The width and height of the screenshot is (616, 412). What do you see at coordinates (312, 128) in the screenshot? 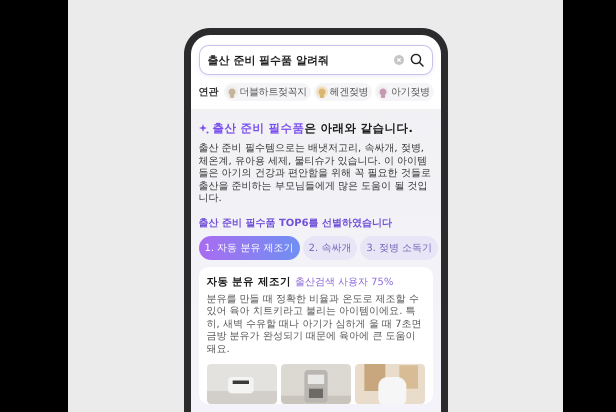
I see `answer-heading: 출산 준비 필수품은 아래와 같습니다.` at bounding box center [312, 128].